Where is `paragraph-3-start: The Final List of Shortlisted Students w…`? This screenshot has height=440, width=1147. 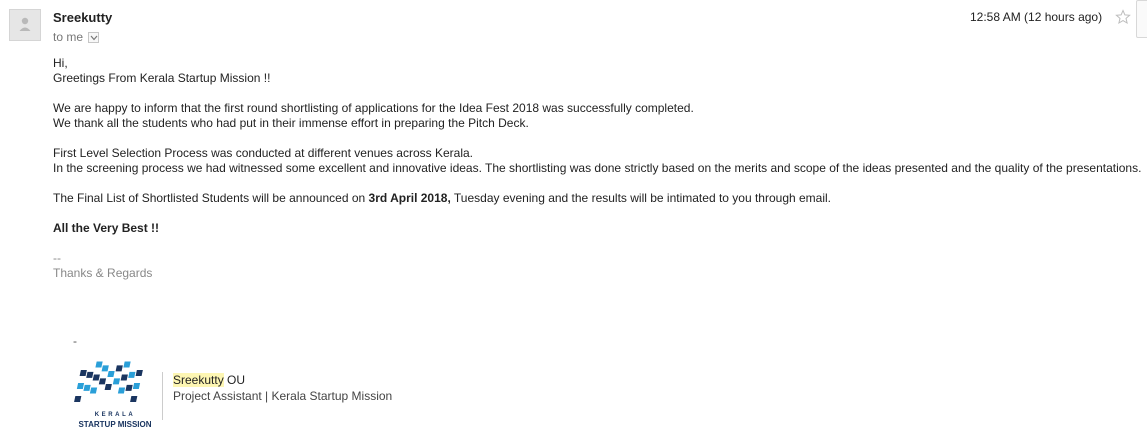 paragraph-3-start: The Final List of Shortlisted Students w… is located at coordinates (211, 198).